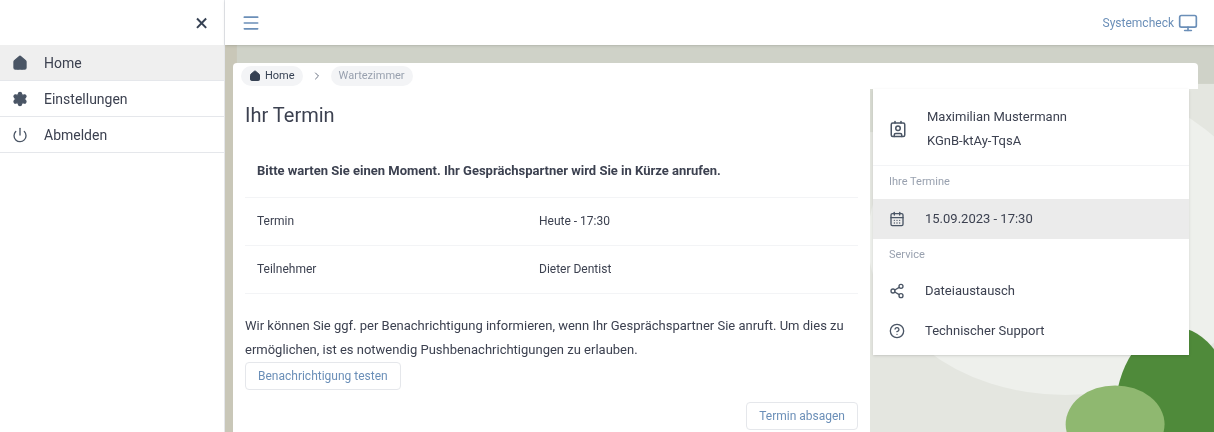 The height and width of the screenshot is (432, 1214). Describe the element at coordinates (551, 179) in the screenshot. I see `notice-text: Bitte warten Sie einen Moment. Ihr Gesprächspartner wird Sie in Kürze anrufen.` at that location.